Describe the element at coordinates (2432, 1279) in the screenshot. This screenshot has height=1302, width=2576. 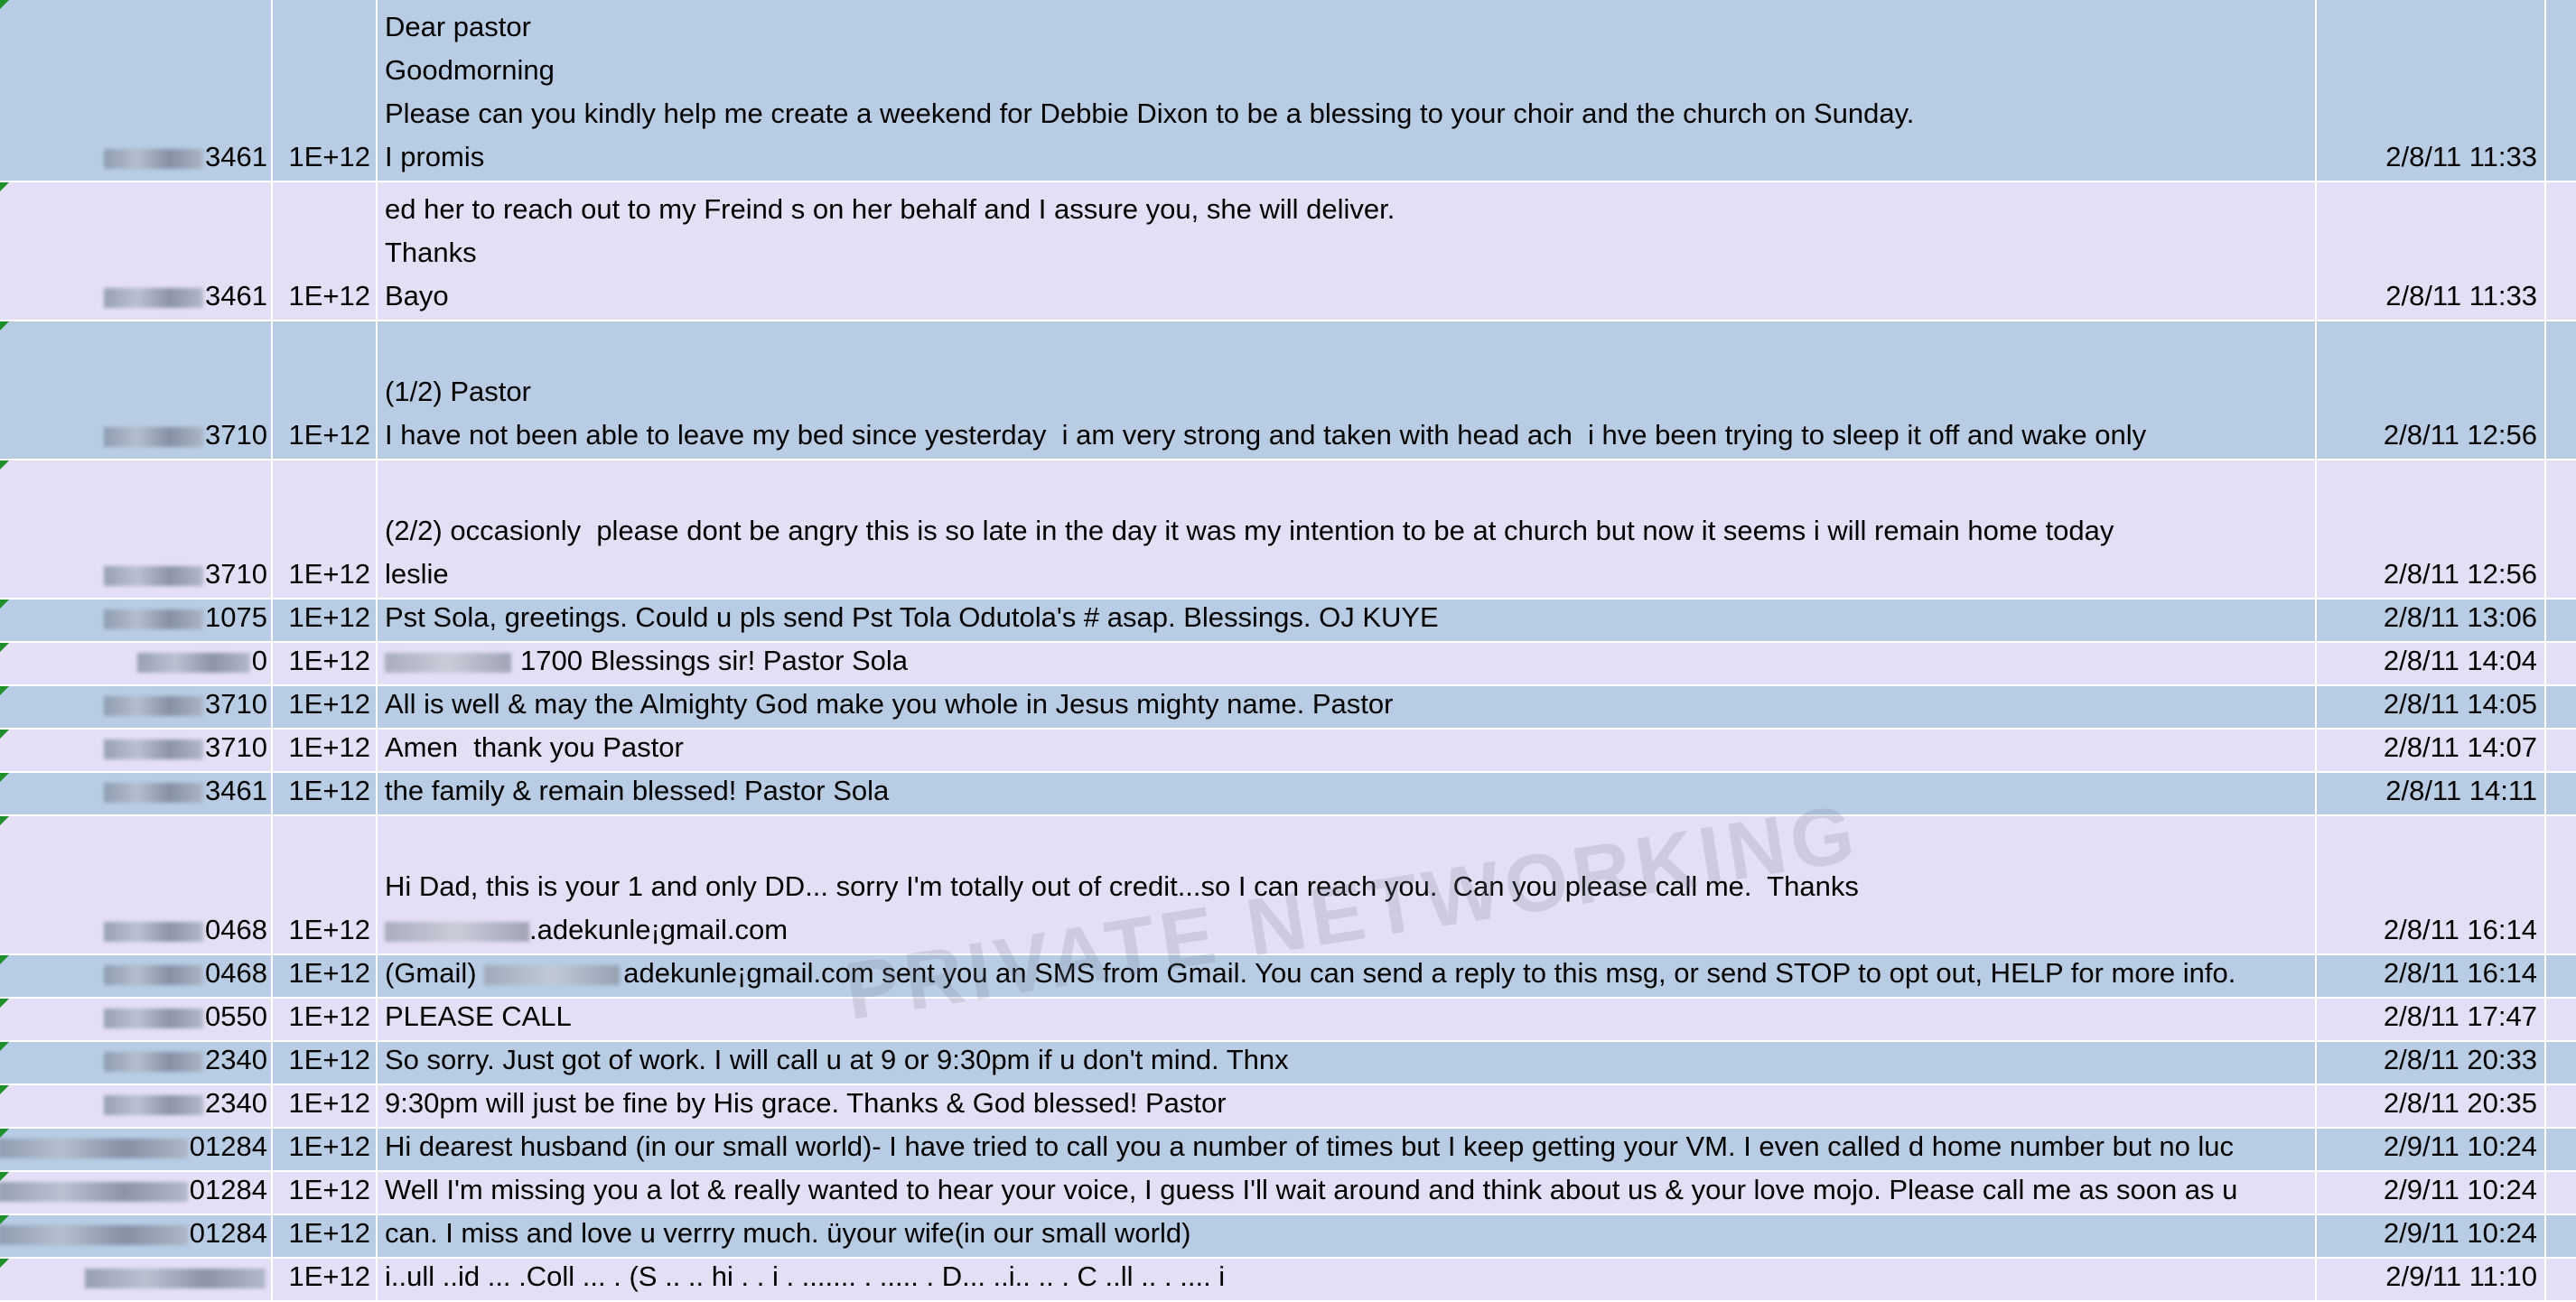
I see `date-cell: 2/9/11 11:10` at that location.